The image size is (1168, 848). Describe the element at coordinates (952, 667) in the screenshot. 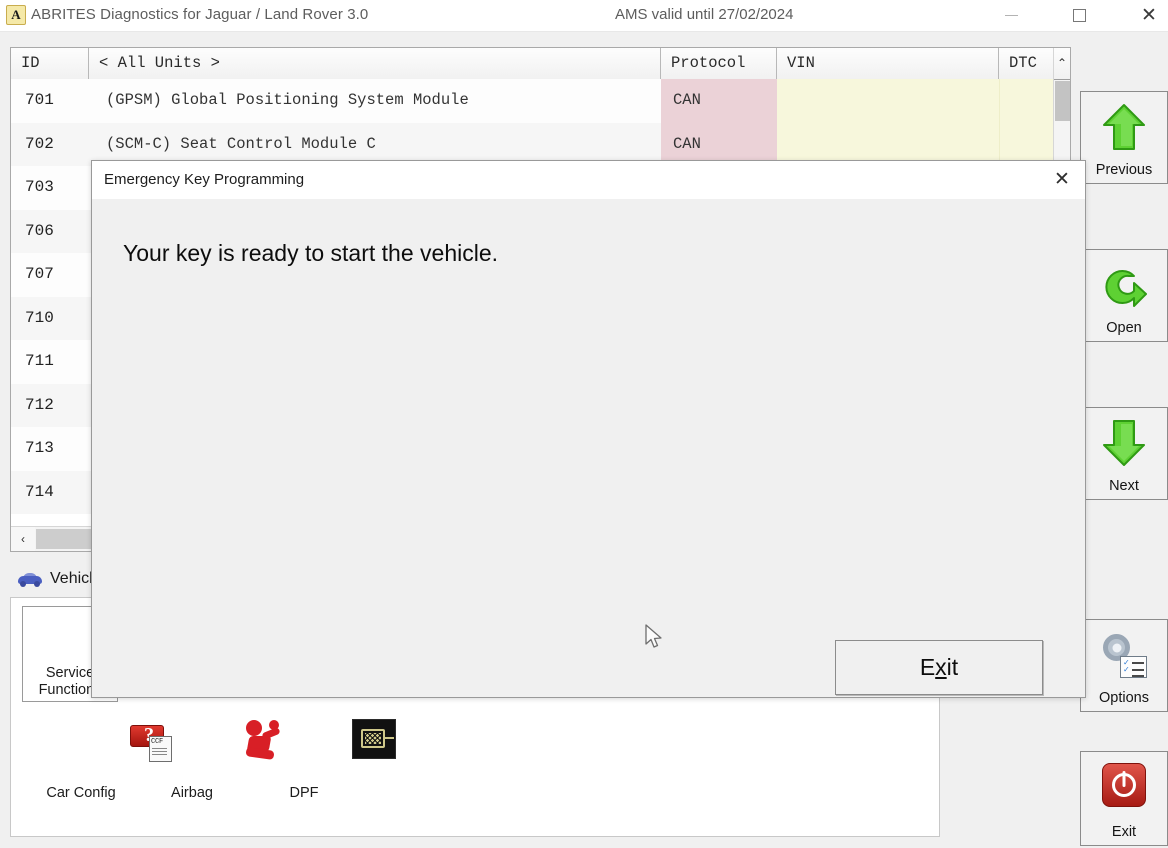

I see `dialog-exit-label-suffix: it` at that location.